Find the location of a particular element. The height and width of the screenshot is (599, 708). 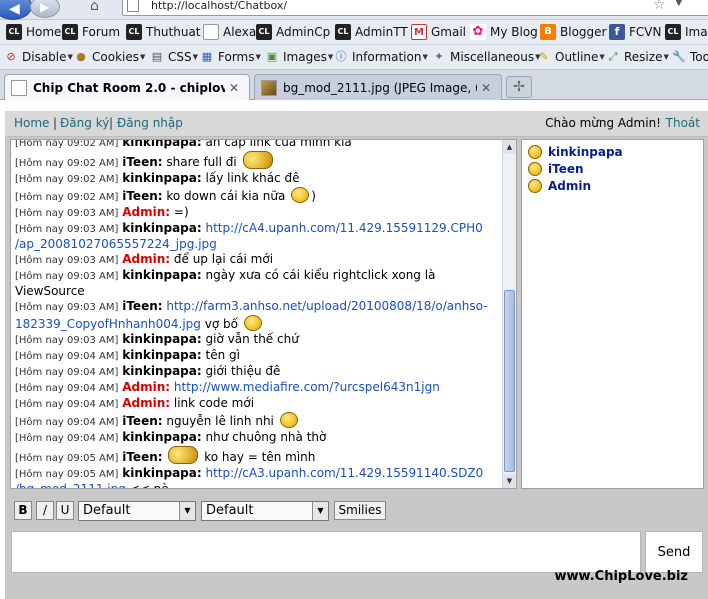

message-link: /ap_20081027065557224_jpg.jpg is located at coordinates (116, 244).